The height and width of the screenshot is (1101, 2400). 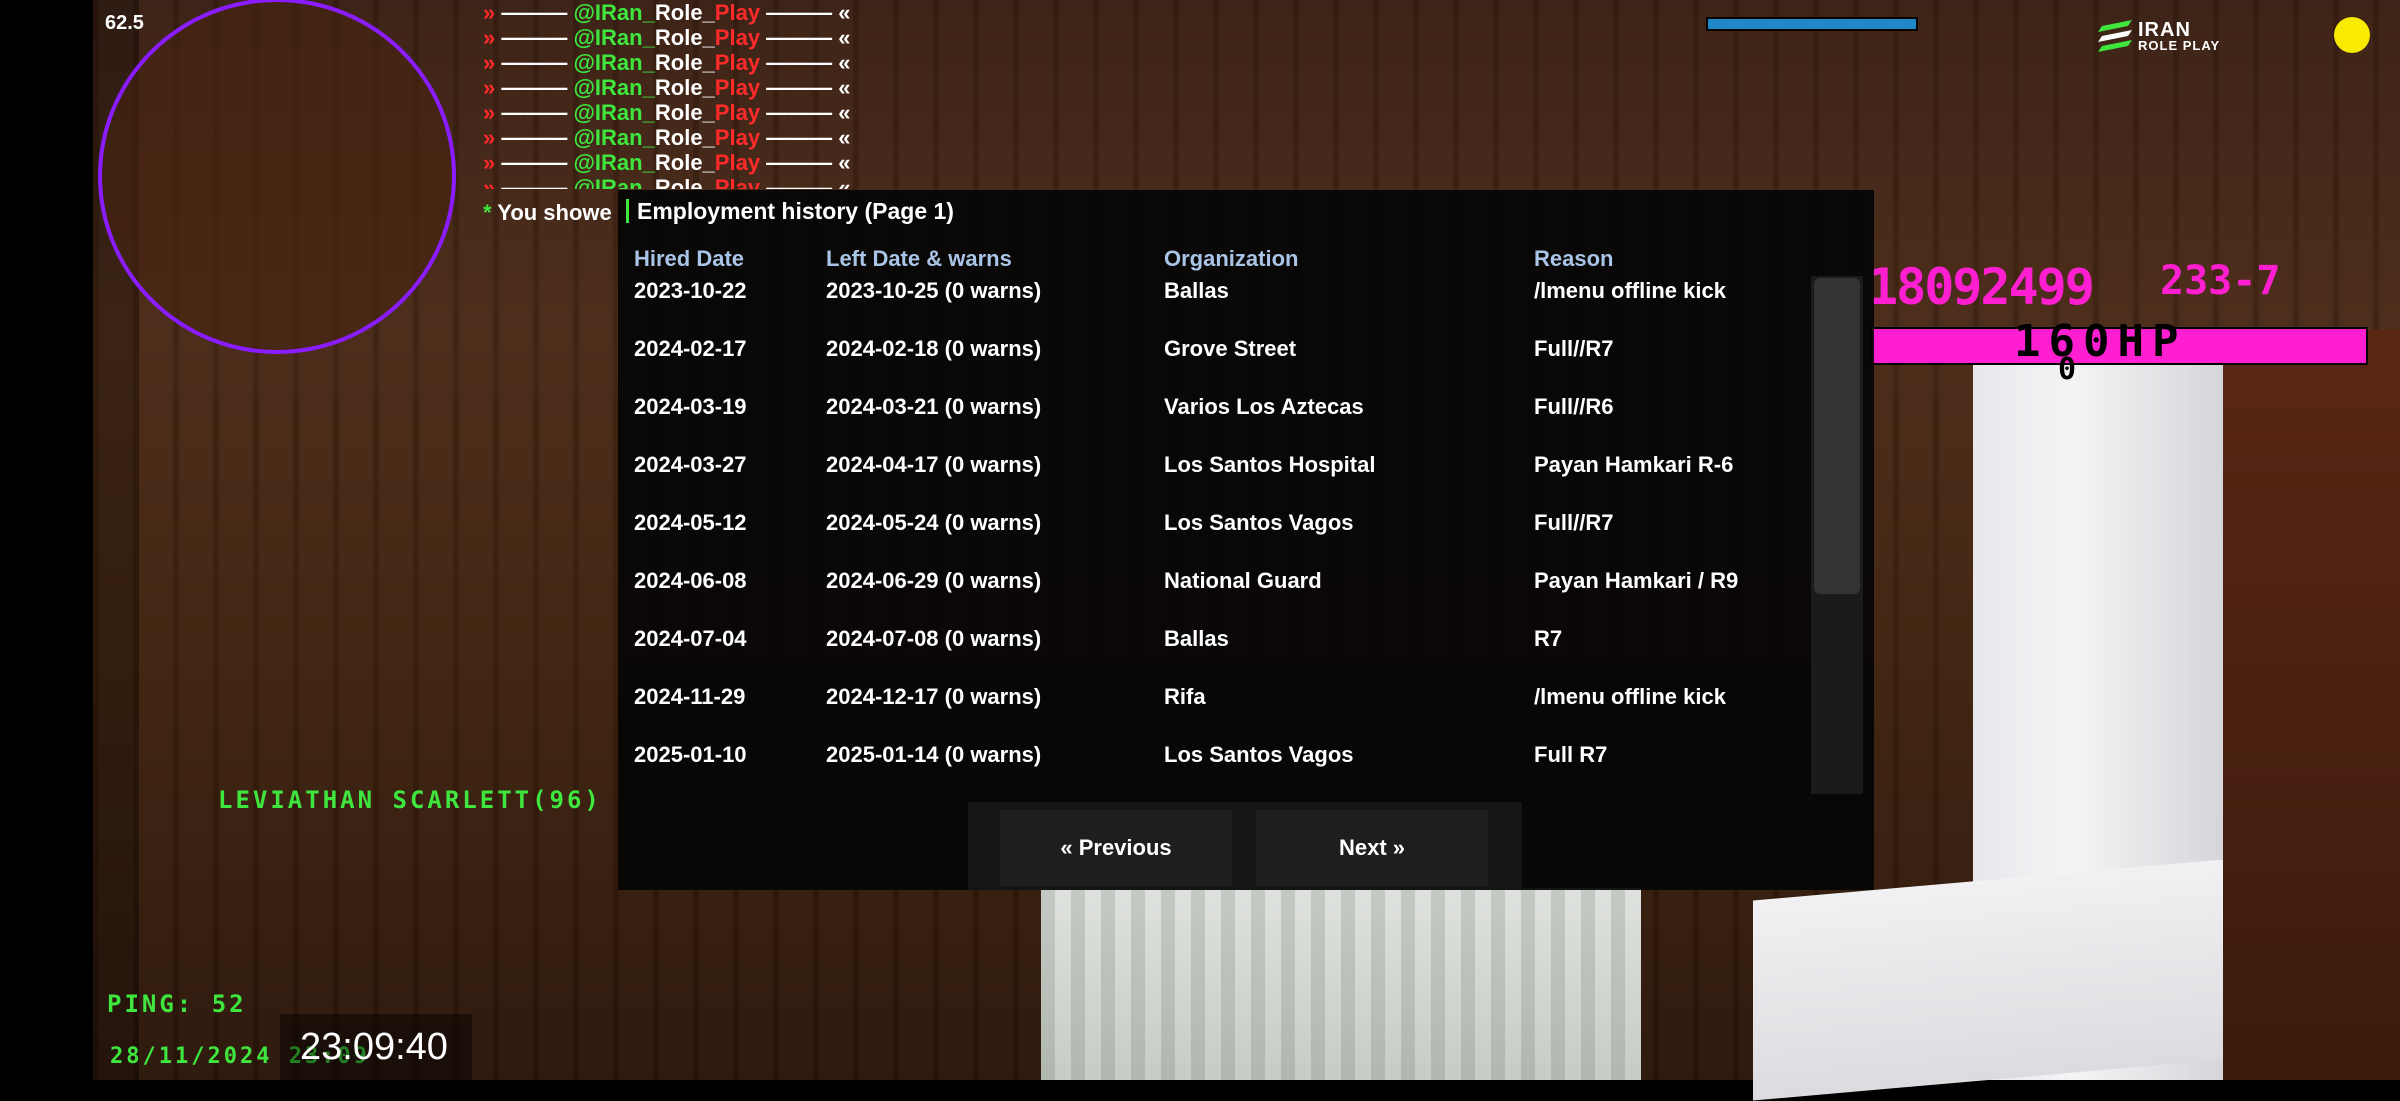 What do you see at coordinates (1372, 848) in the screenshot?
I see `next-page-button: Next »` at bounding box center [1372, 848].